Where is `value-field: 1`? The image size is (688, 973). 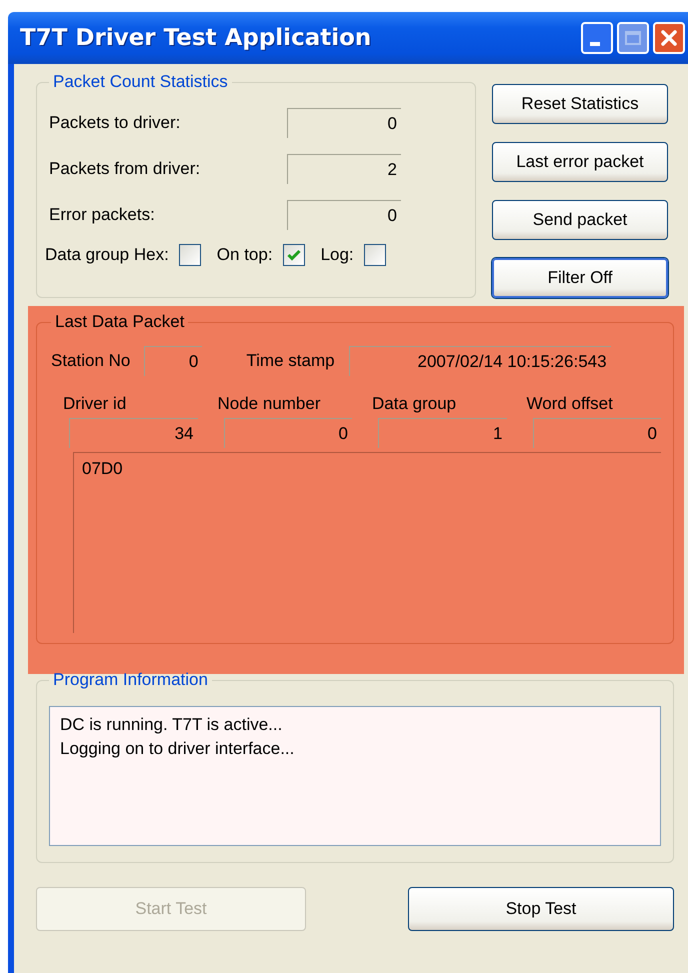 value-field: 1 is located at coordinates (442, 433).